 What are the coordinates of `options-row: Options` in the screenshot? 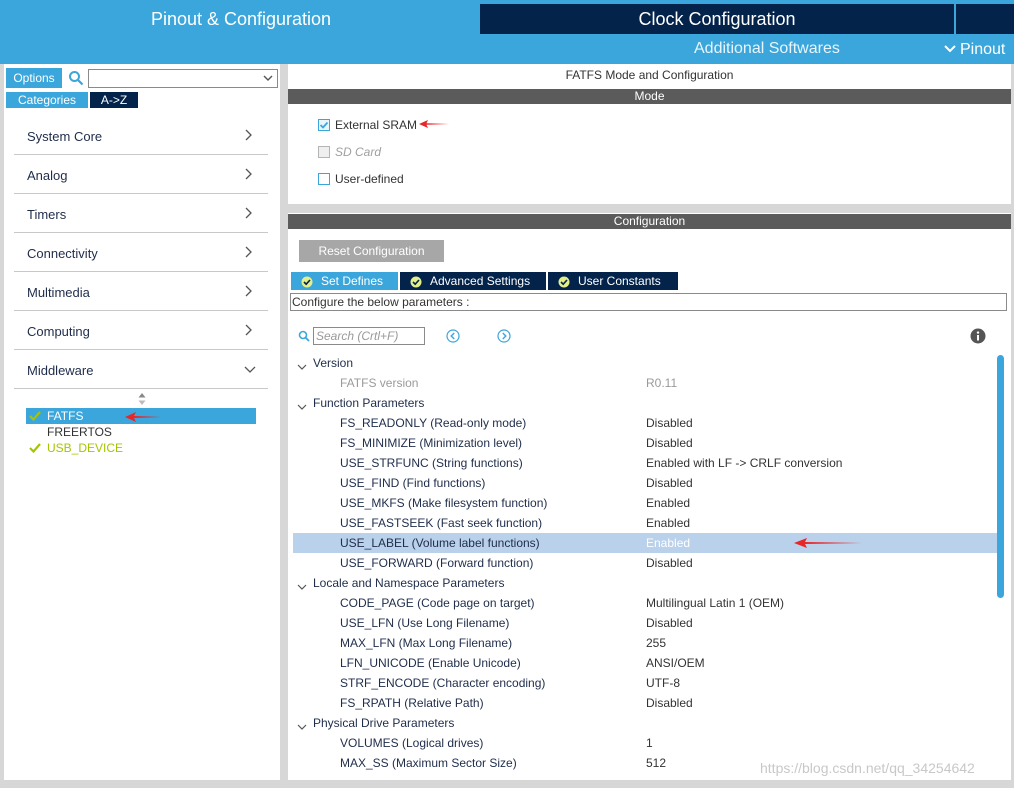 It's located at (142, 78).